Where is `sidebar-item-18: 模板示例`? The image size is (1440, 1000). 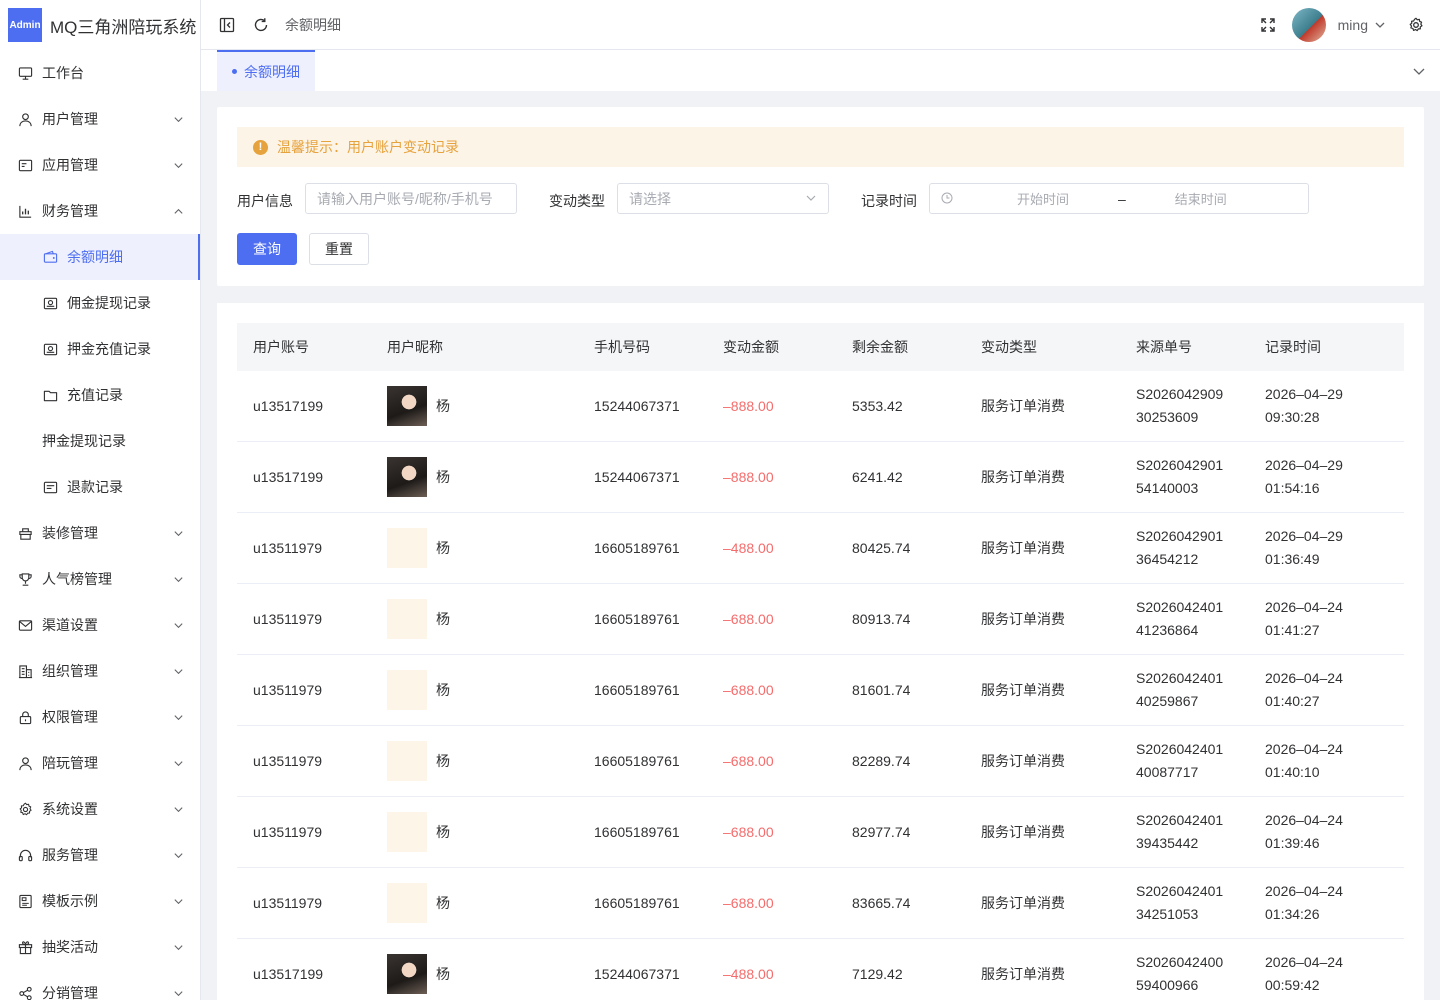 sidebar-item-18: 模板示例 is located at coordinates (100, 901).